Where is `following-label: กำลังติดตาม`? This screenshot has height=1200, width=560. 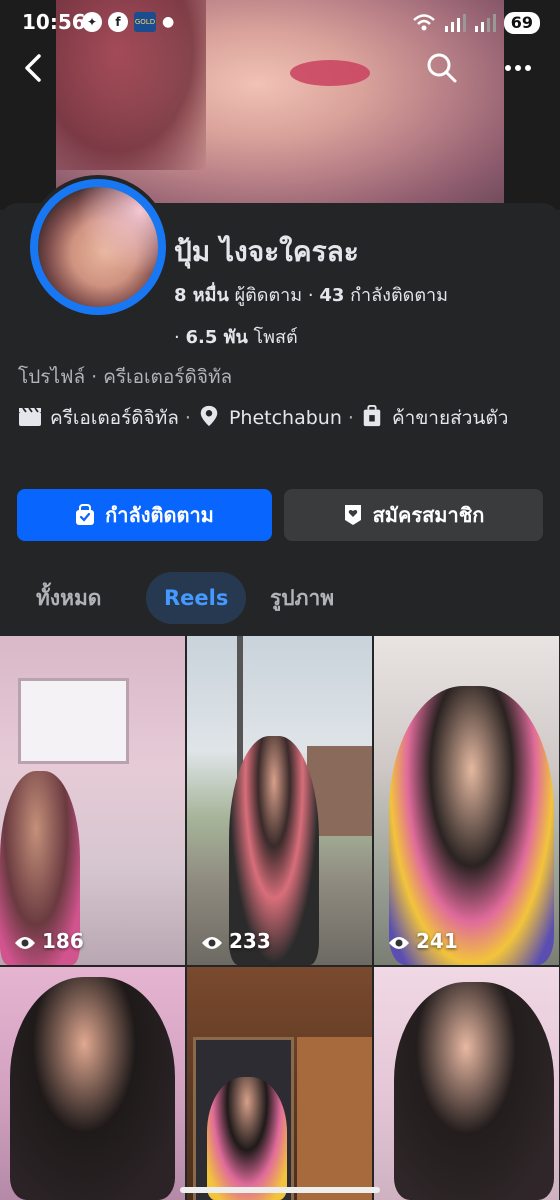
following-label: กำลังติดตาม is located at coordinates (399, 295).